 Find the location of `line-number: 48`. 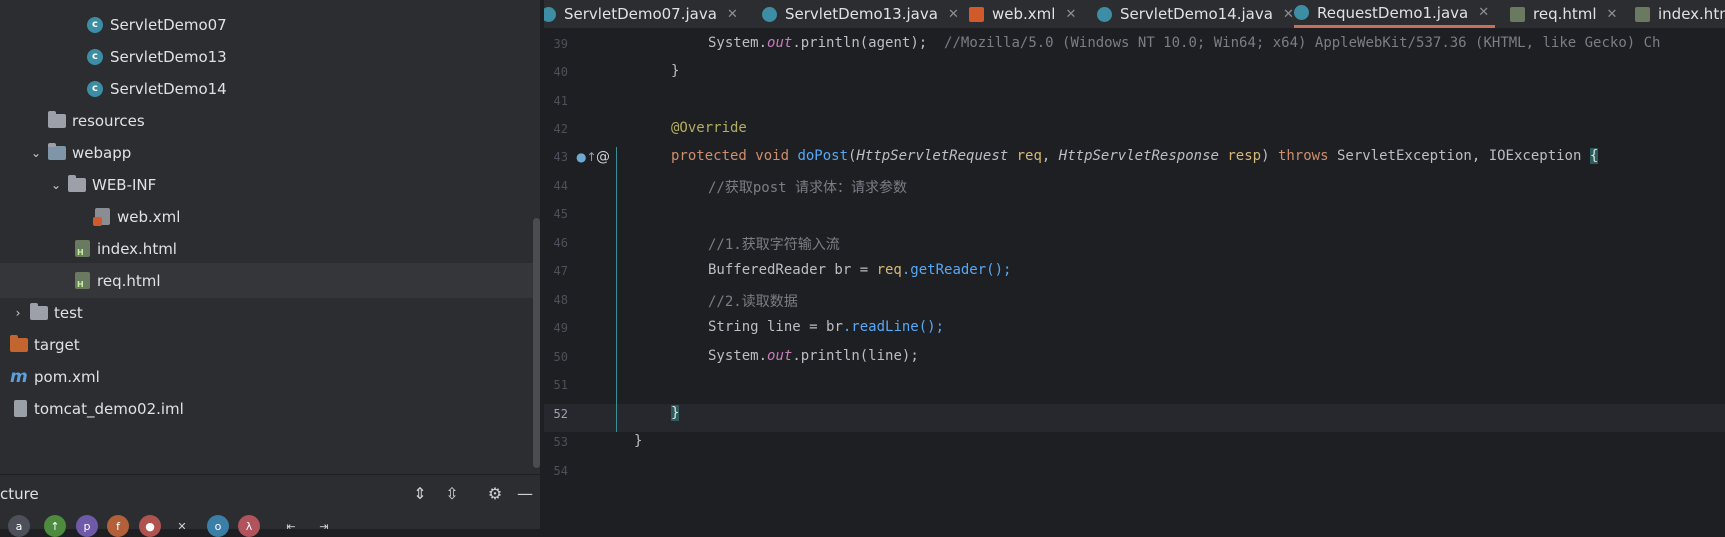

line-number: 48 is located at coordinates (560, 300).